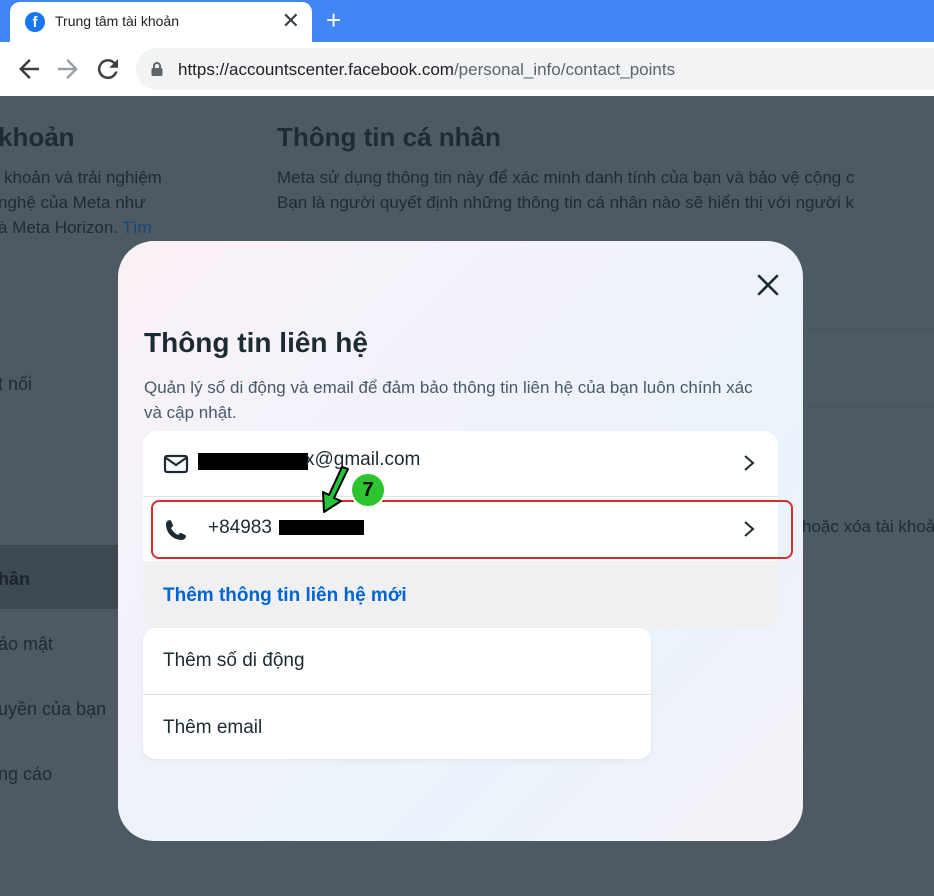 Image resolution: width=934 pixels, height=896 pixels. Describe the element at coordinates (61, 227) in the screenshot. I see `sidebar-desc-text: à Meta Horizon.` at that location.